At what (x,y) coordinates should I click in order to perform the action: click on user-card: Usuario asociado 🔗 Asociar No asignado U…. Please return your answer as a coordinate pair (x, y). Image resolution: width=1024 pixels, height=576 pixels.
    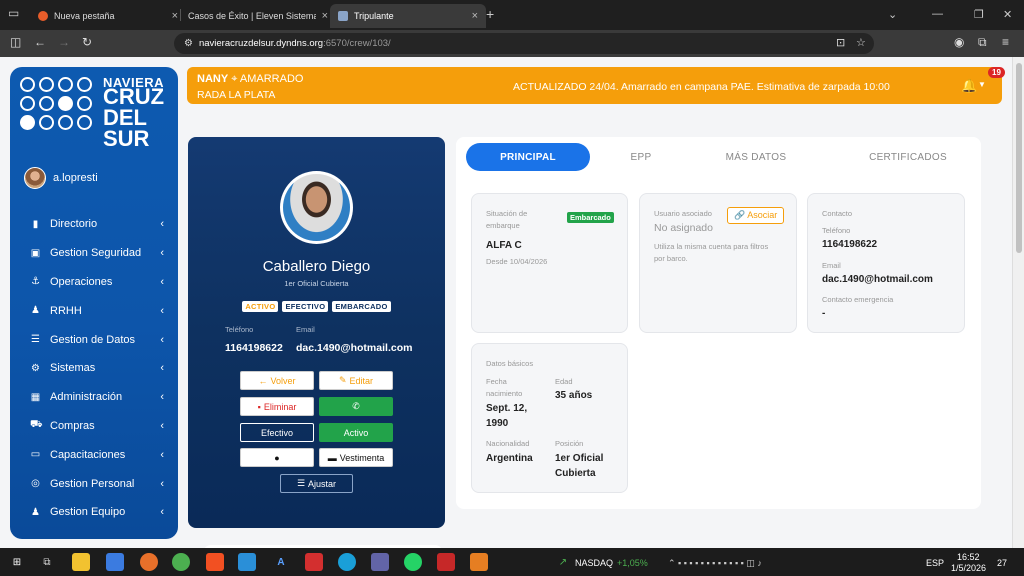
    Looking at the image, I should click on (718, 263).